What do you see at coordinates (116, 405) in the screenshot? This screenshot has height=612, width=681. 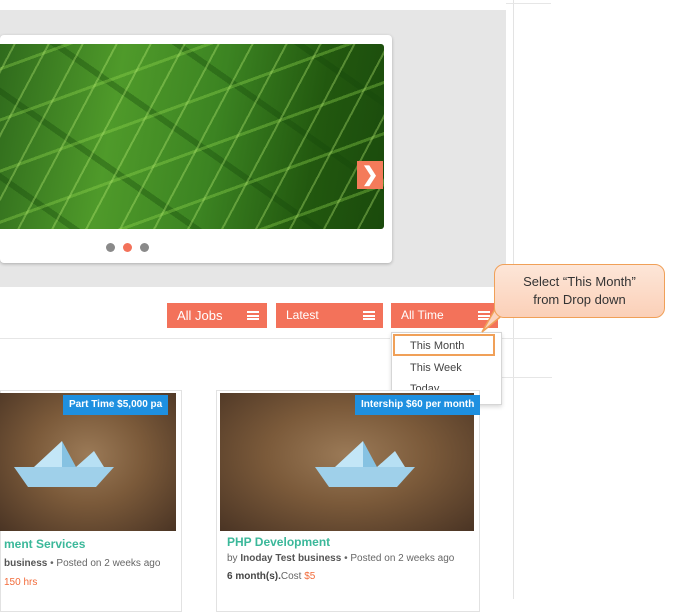 I see `job-type-badge: Part Time $5,000 pa` at bounding box center [116, 405].